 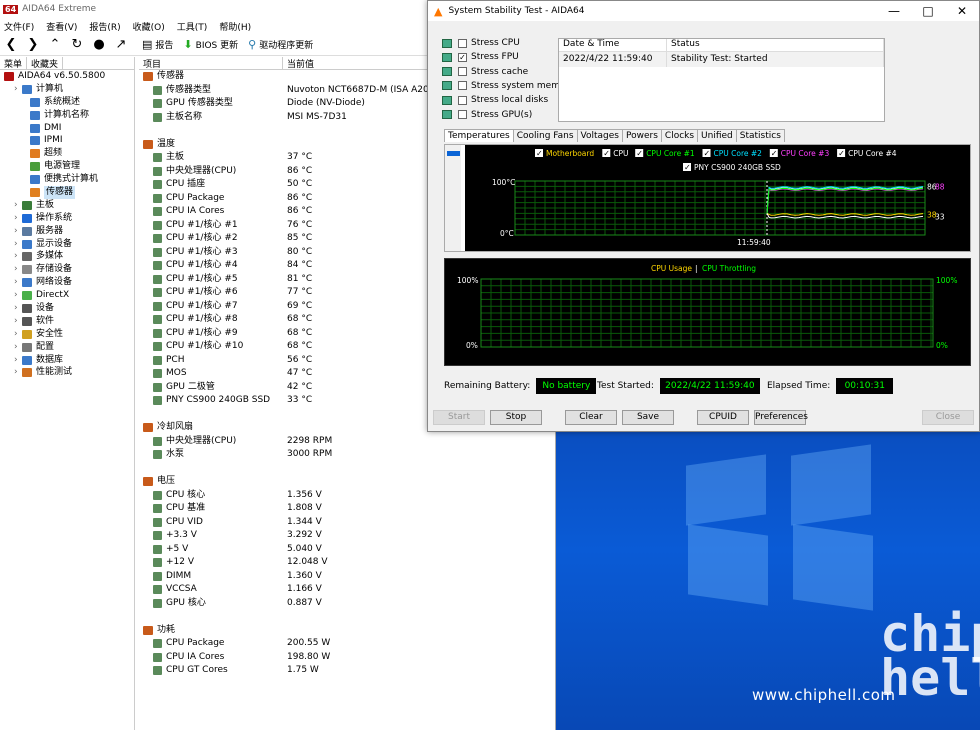 I want to click on graph-tab: Voltages, so click(x=599, y=135).